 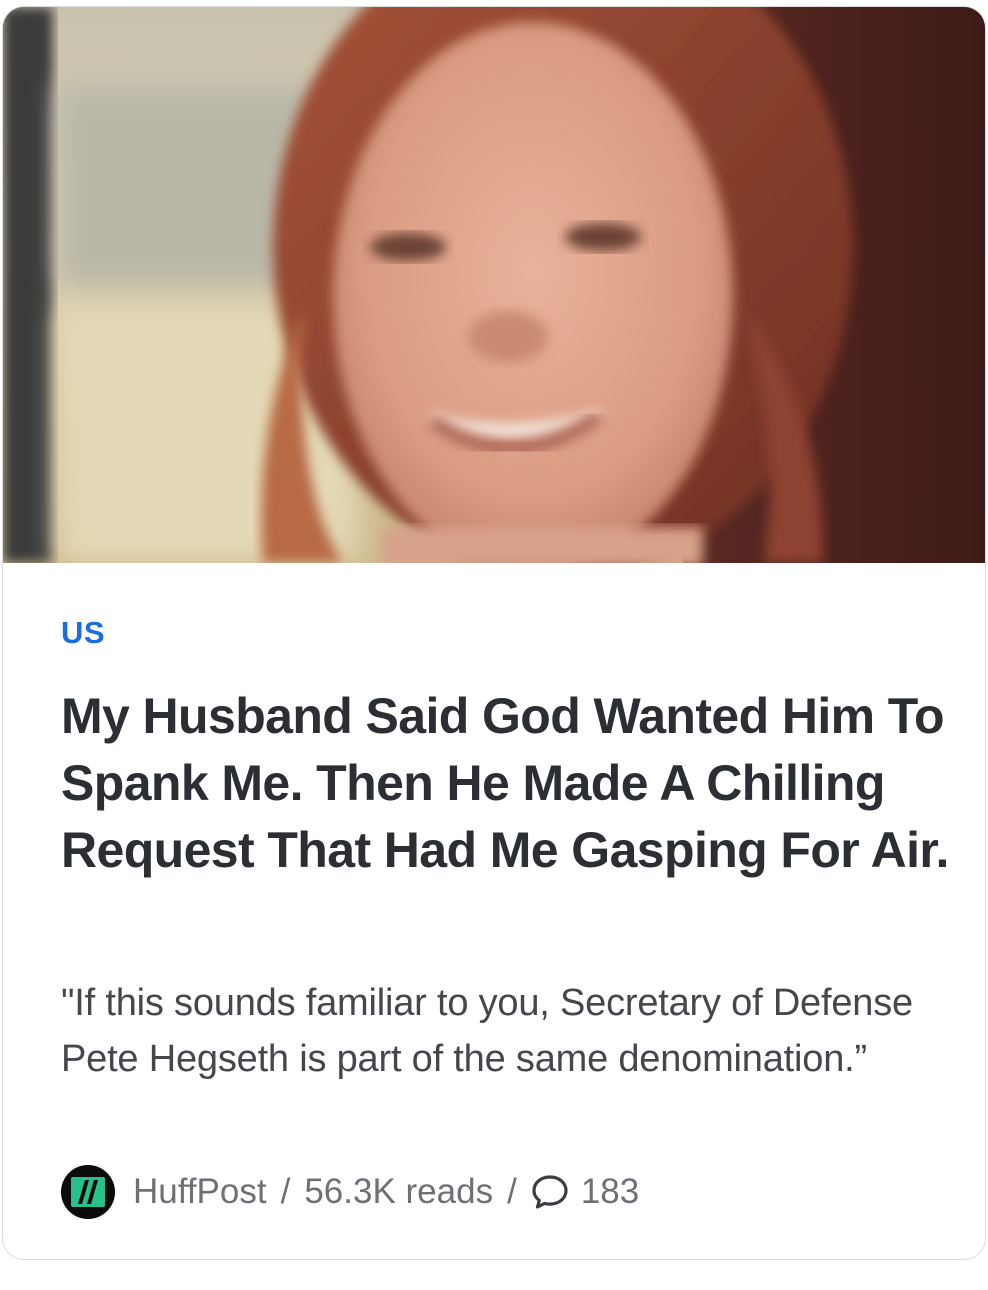 I want to click on comment-count: 183, so click(x=610, y=1192).